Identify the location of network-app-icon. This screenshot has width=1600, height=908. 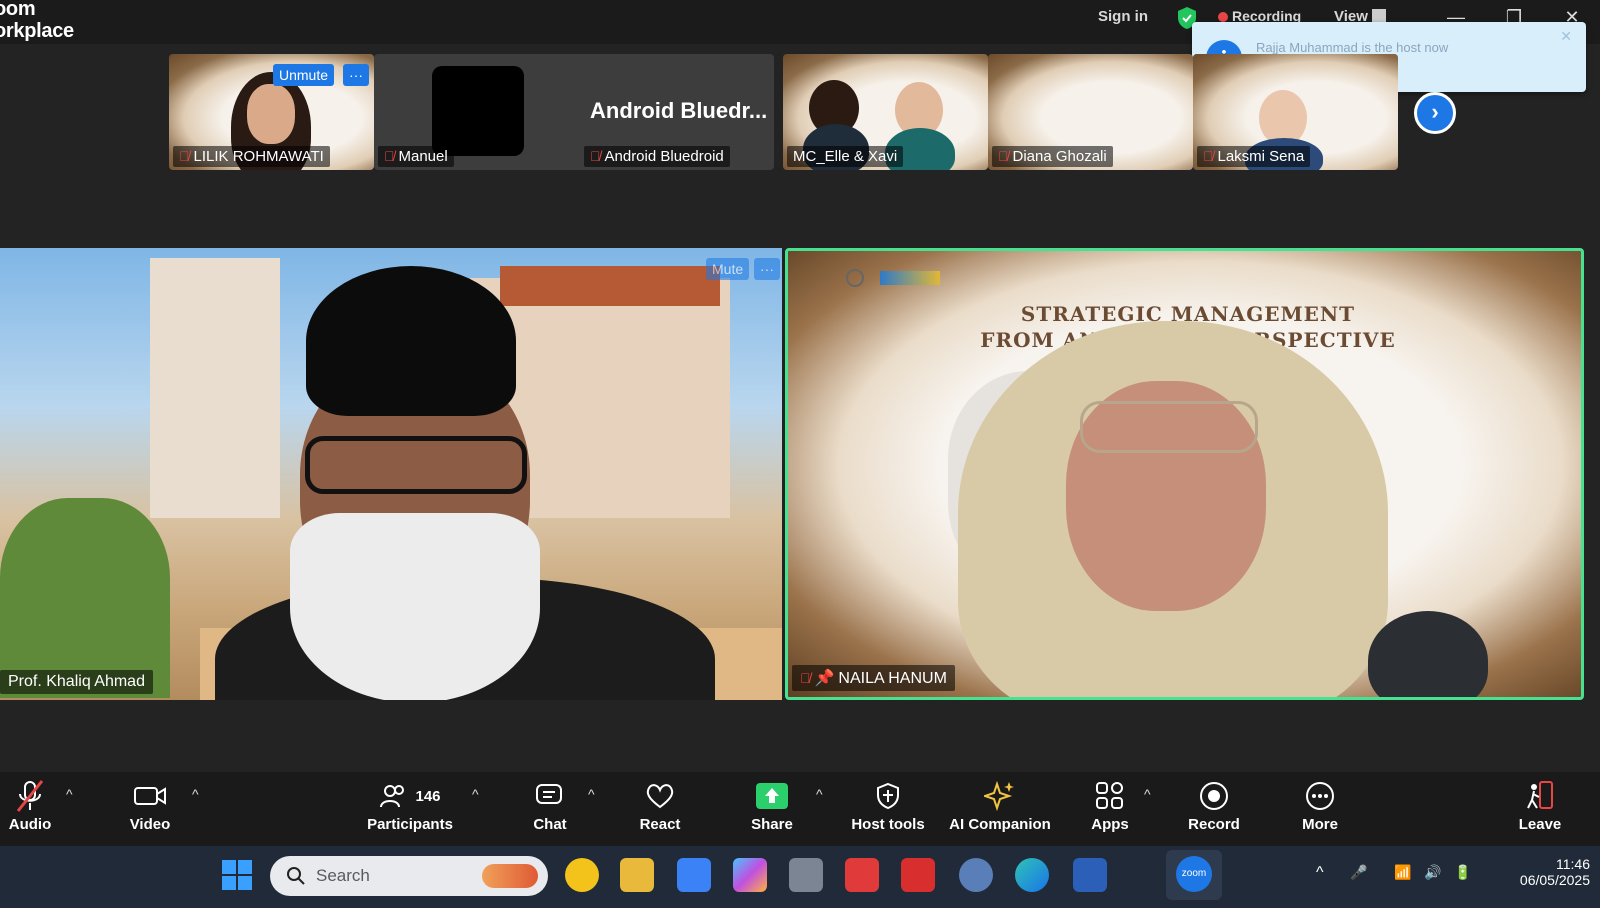
(976, 875).